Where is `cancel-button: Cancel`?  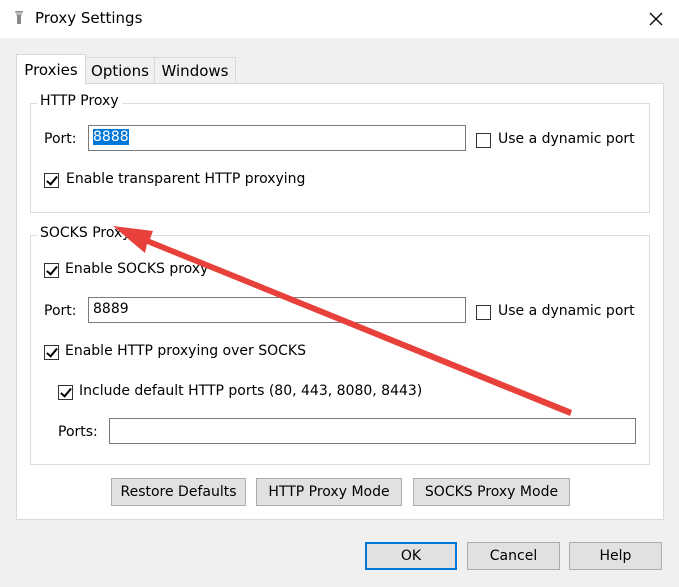 cancel-button: Cancel is located at coordinates (513, 556).